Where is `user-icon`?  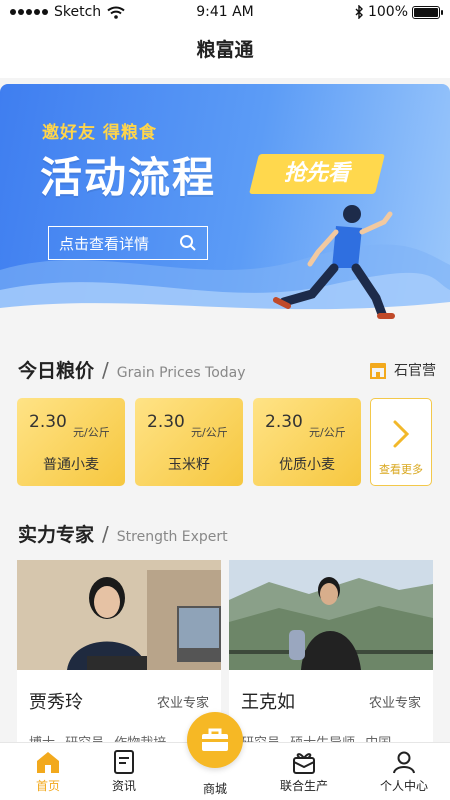
user-icon is located at coordinates (404, 762).